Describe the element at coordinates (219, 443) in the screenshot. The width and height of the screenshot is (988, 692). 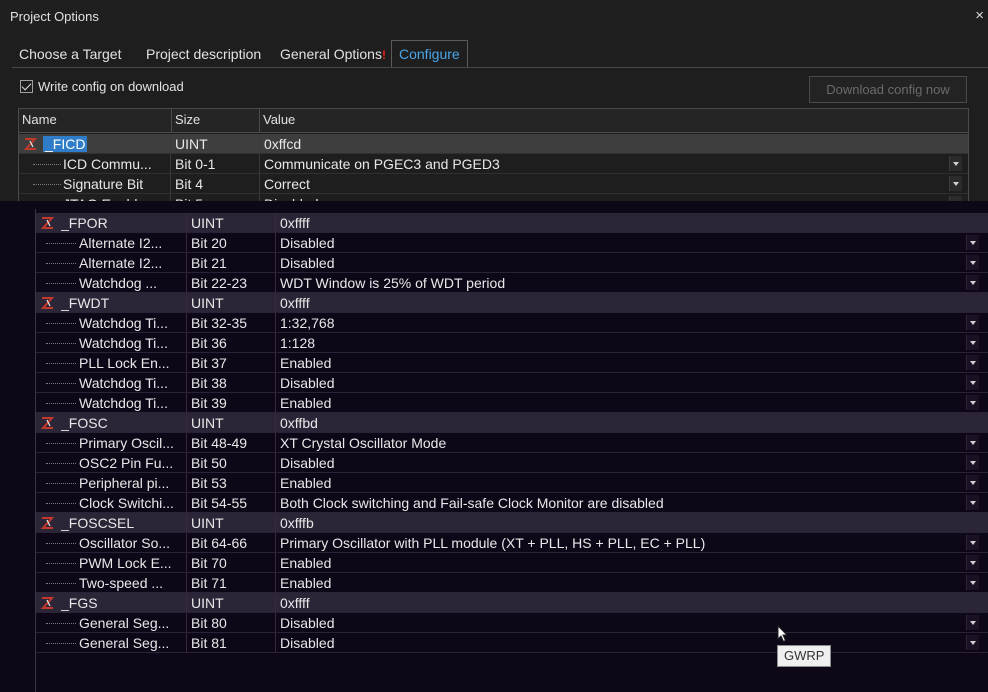
I see `setting-size: Bit 48-49` at that location.